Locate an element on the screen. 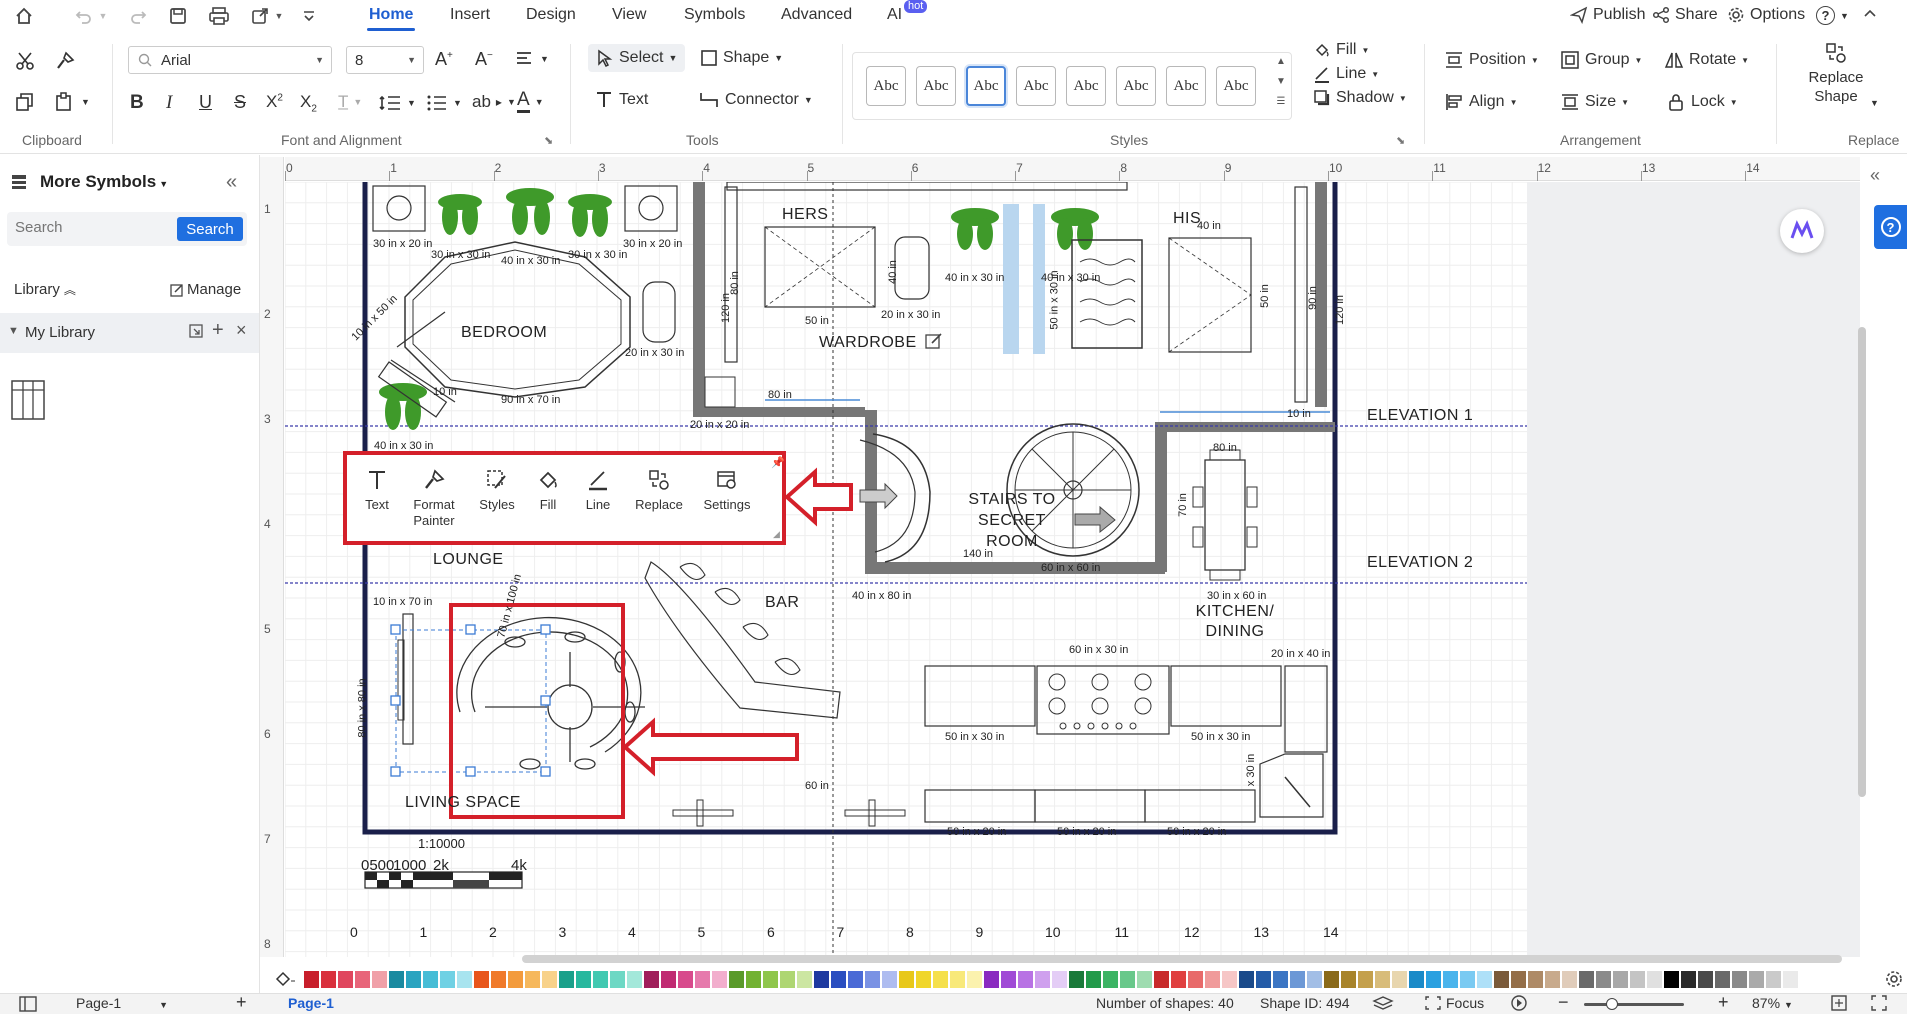 The image size is (1907, 1014). line-spacing-button: ▼ is located at coordinates (397, 103).